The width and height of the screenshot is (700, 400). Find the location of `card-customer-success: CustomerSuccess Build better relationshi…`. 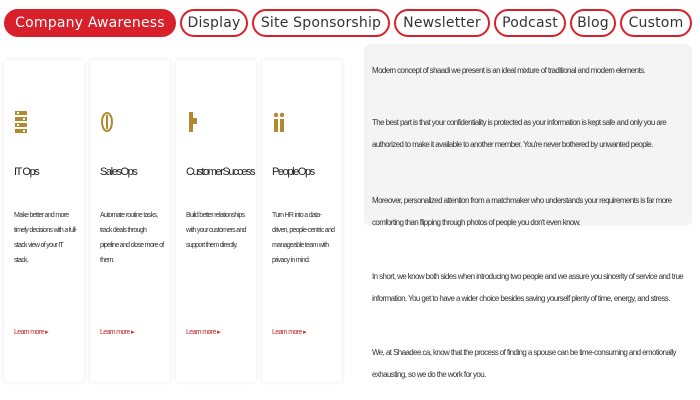

card-customer-success: CustomerSuccess Build better relationshi… is located at coordinates (216, 221).